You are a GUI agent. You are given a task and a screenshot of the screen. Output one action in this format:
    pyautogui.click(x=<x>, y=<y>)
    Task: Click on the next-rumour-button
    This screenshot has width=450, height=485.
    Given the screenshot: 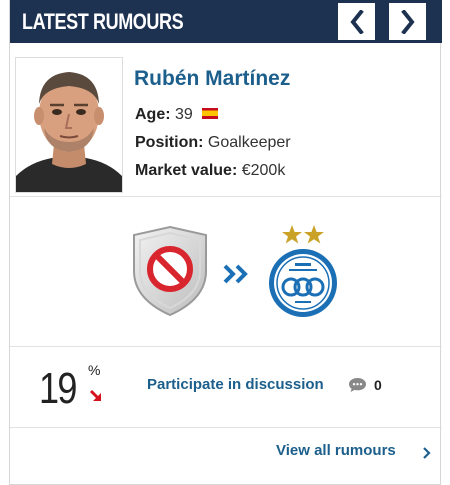 What is the action you would take?
    pyautogui.click(x=407, y=21)
    